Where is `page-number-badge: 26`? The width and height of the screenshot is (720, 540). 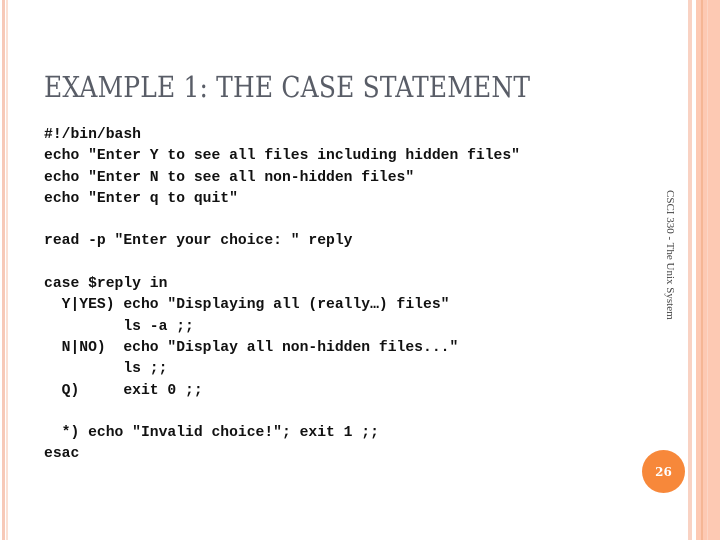
page-number-badge: 26 is located at coordinates (663, 471).